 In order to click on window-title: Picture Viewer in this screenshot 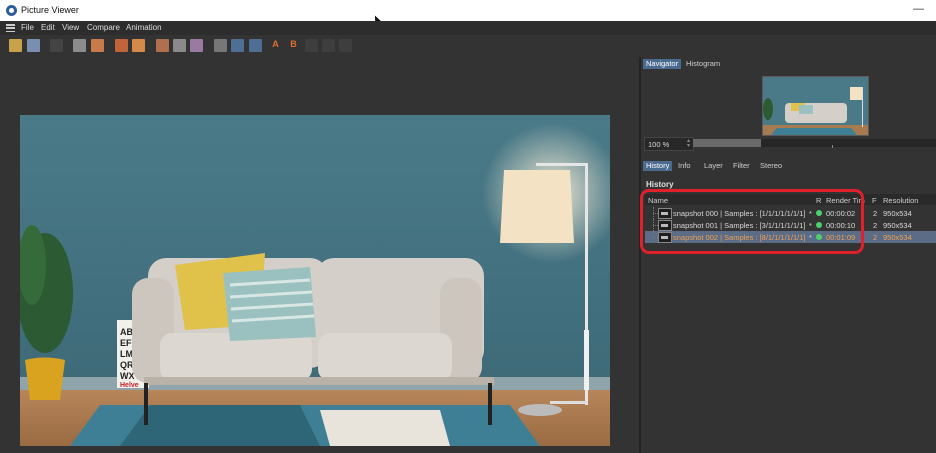, I will do `click(50, 10)`.